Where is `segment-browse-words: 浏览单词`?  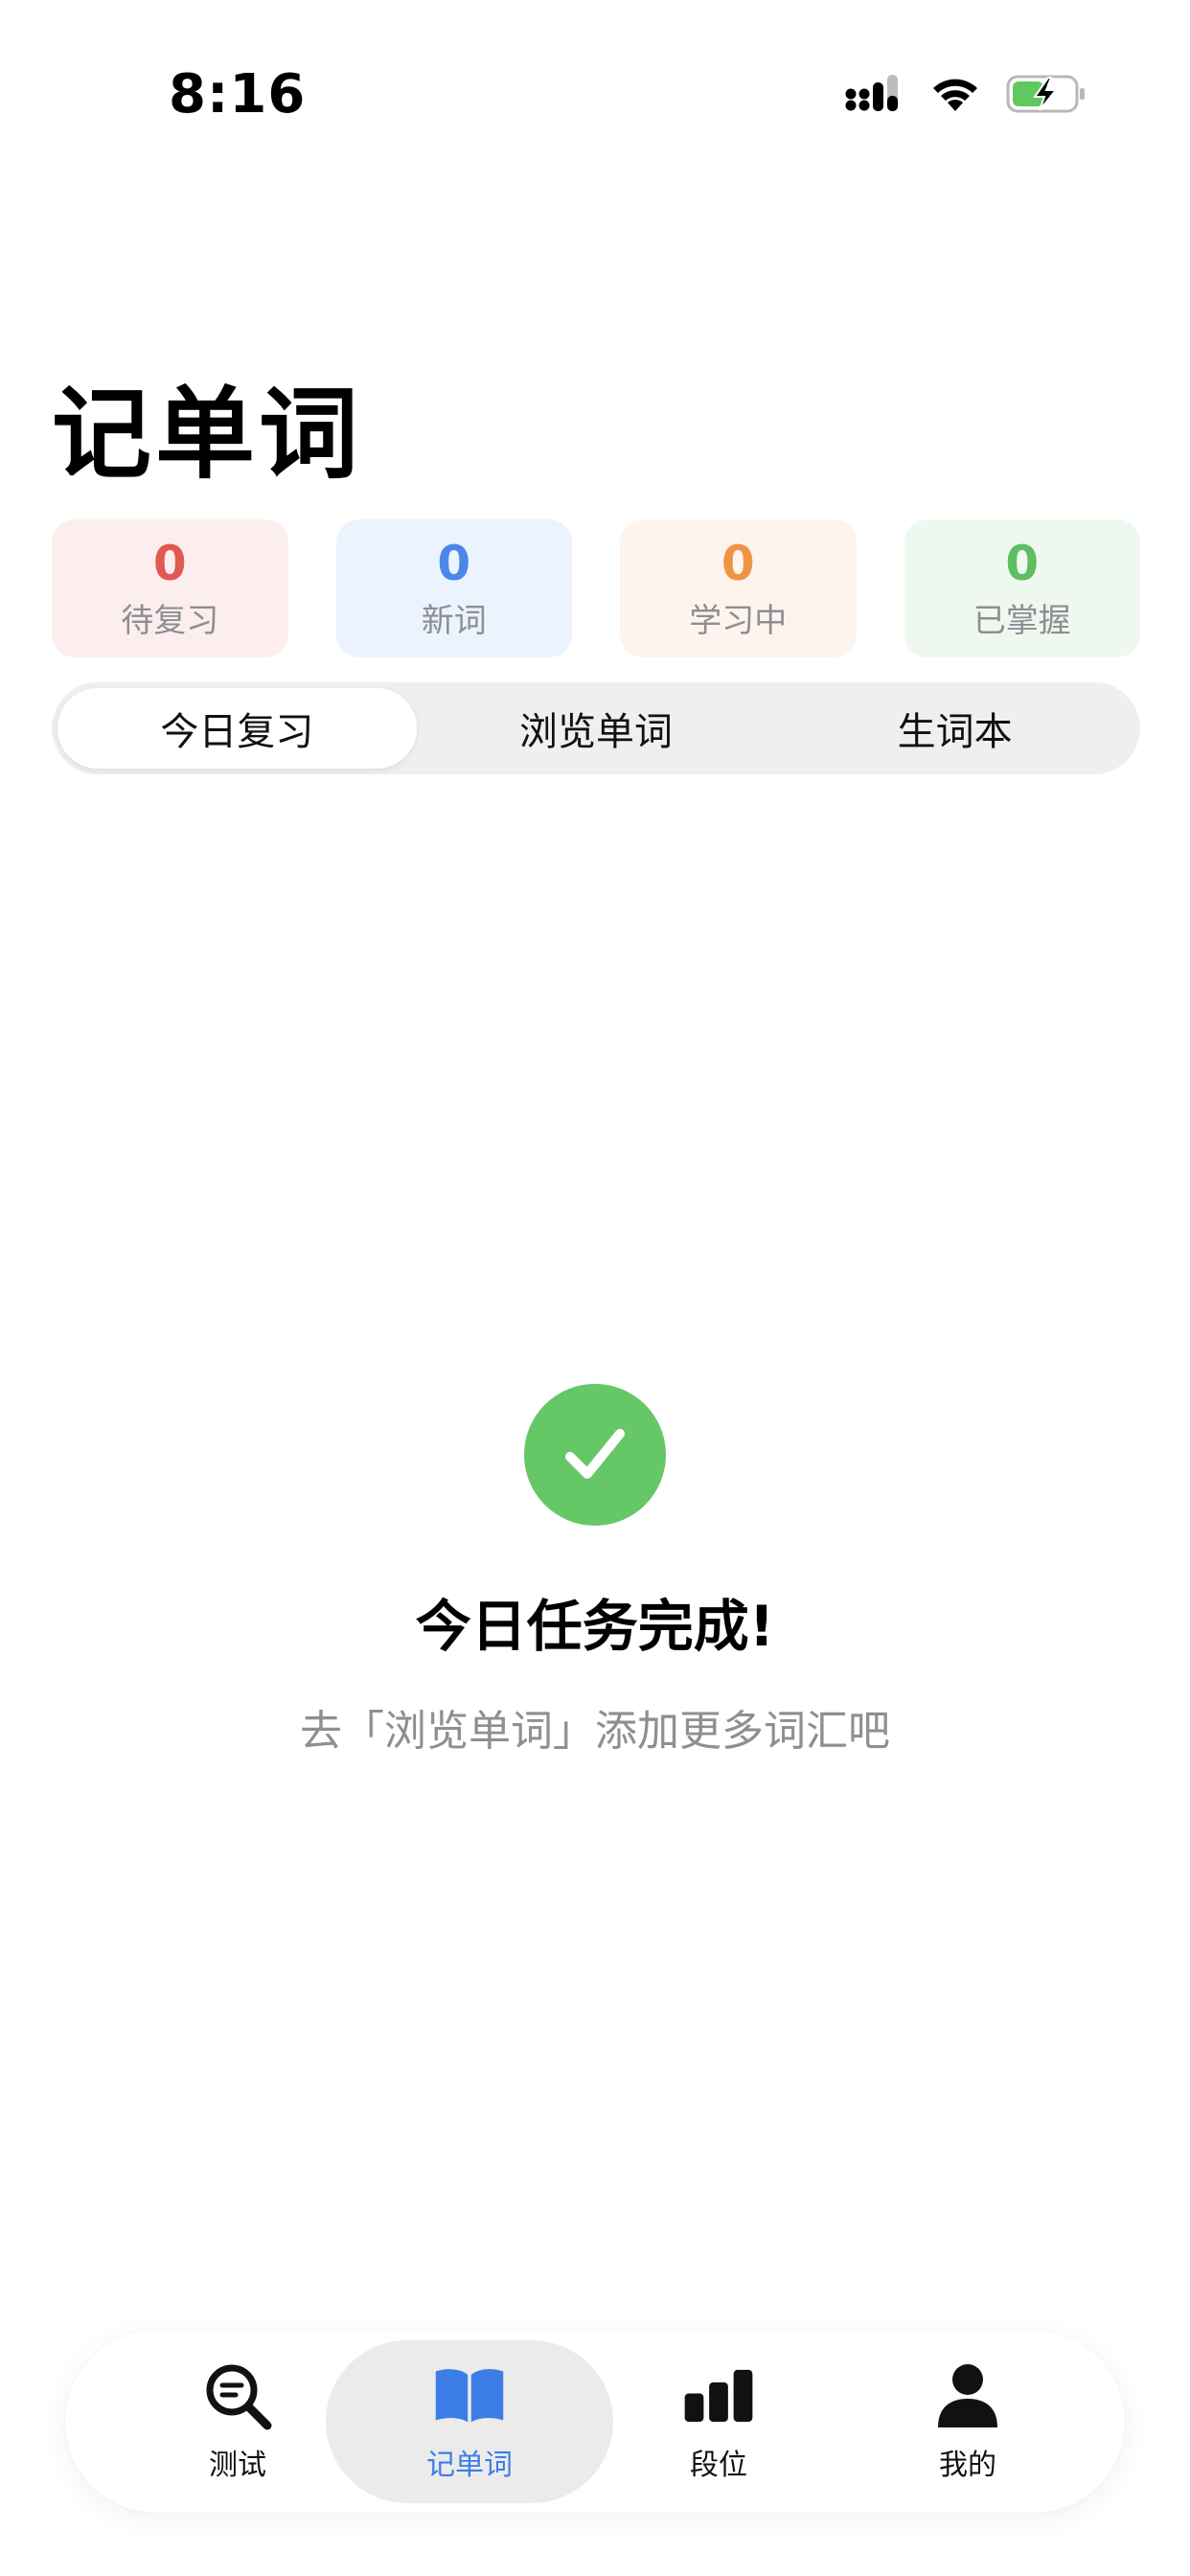
segment-browse-words: 浏览单词 is located at coordinates (596, 728).